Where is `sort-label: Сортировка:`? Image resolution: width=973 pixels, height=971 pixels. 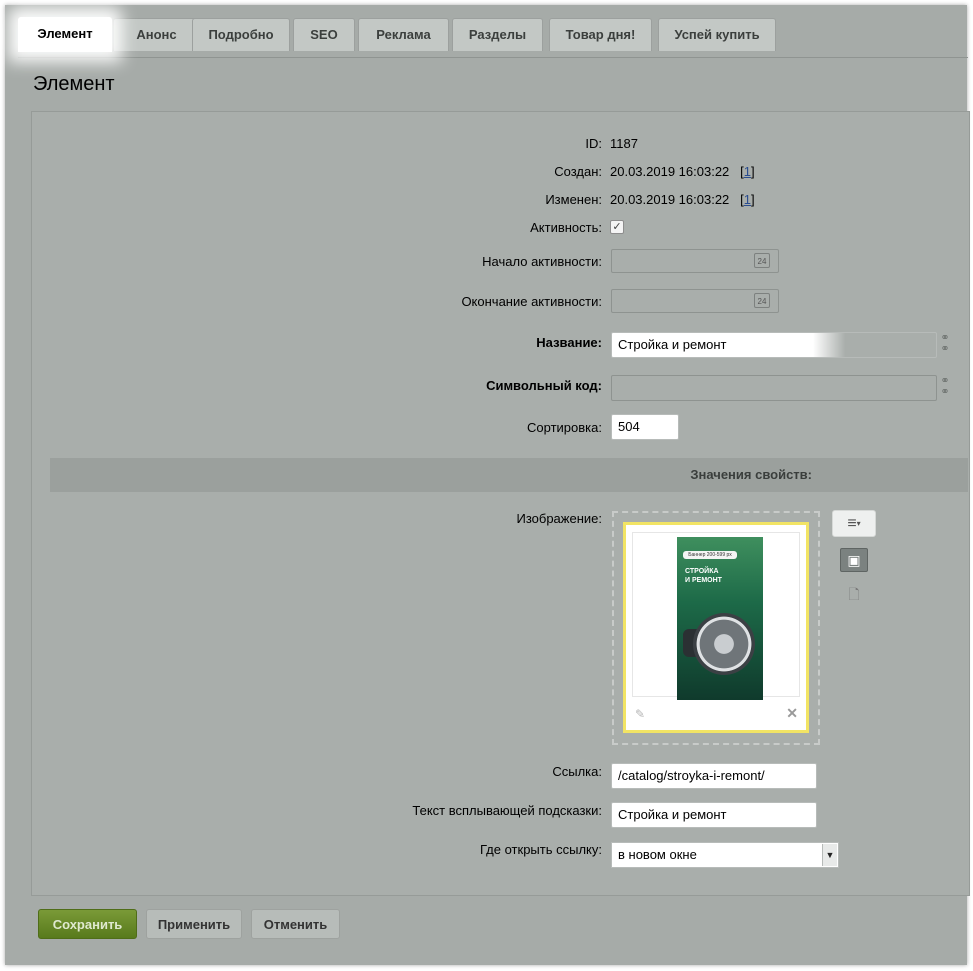 sort-label: Сортировка: is located at coordinates (564, 427).